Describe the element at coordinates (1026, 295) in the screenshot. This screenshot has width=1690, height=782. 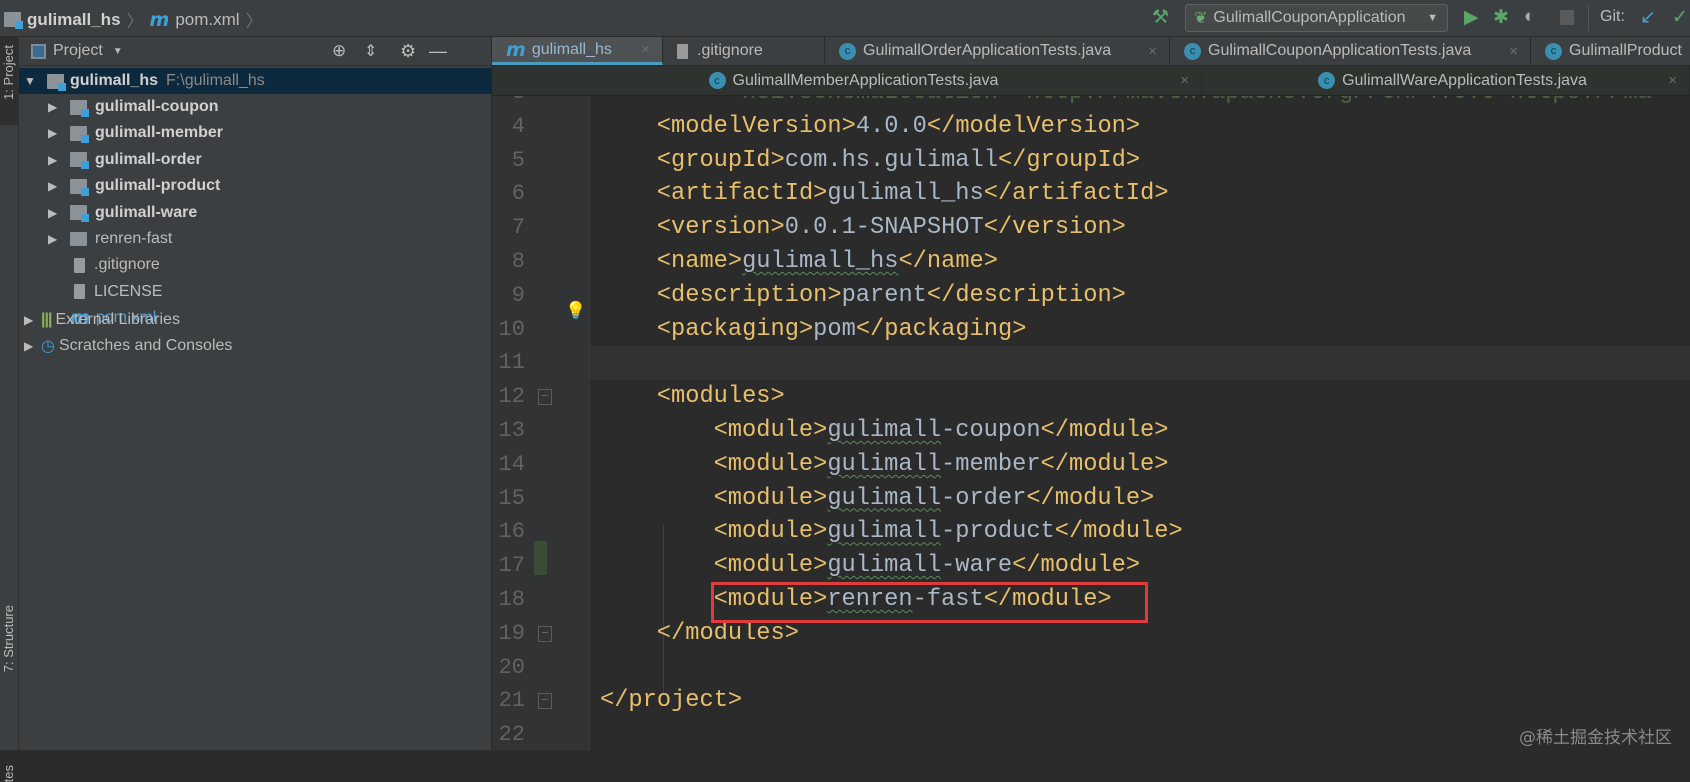
I see `xml-tag: </description>` at that location.